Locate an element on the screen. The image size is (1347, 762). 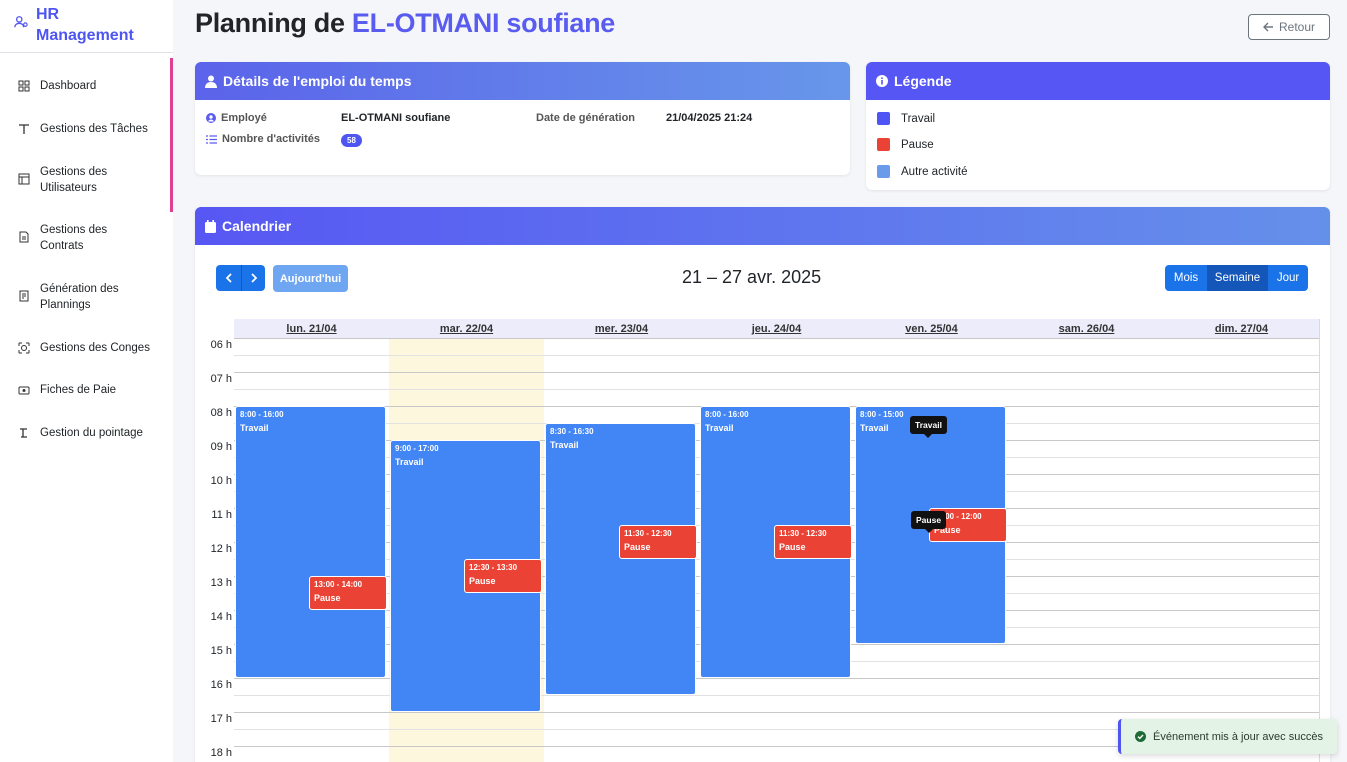
legend-item-pause: Pause is located at coordinates (905, 144).